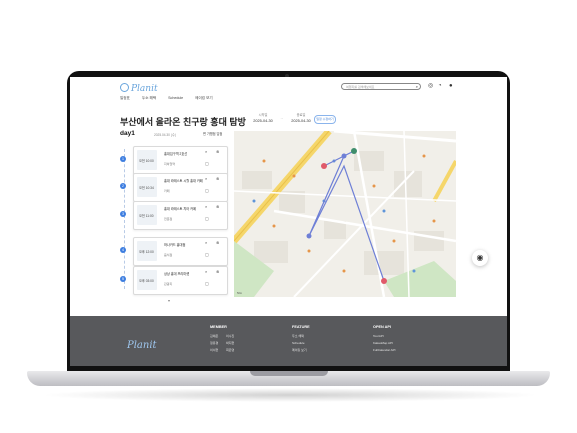 The height and width of the screenshot is (433, 577). I want to click on end-date-value: 2025-04-30, so click(301, 121).